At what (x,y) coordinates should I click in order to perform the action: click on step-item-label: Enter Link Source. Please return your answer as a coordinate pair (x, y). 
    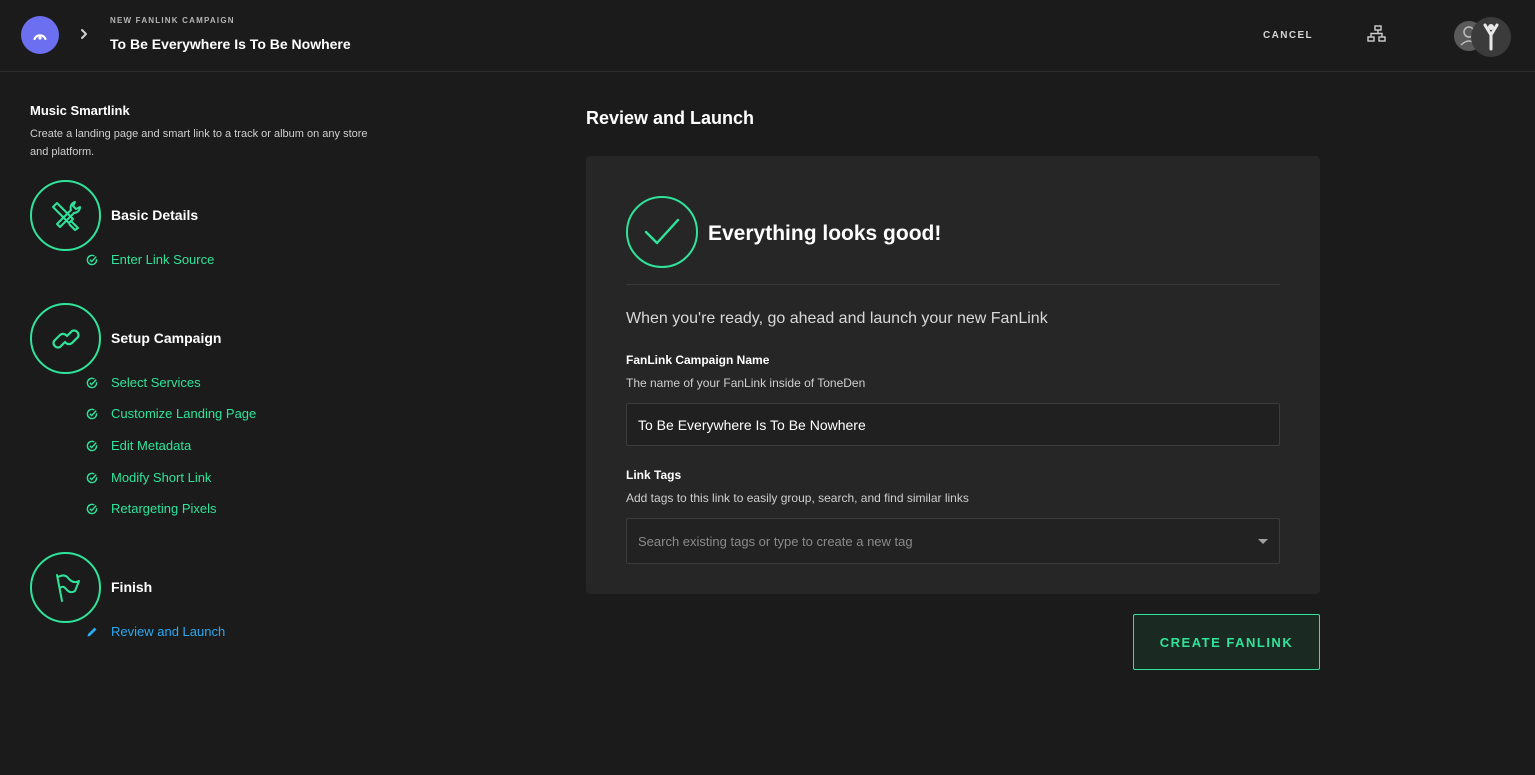
    Looking at the image, I should click on (163, 259).